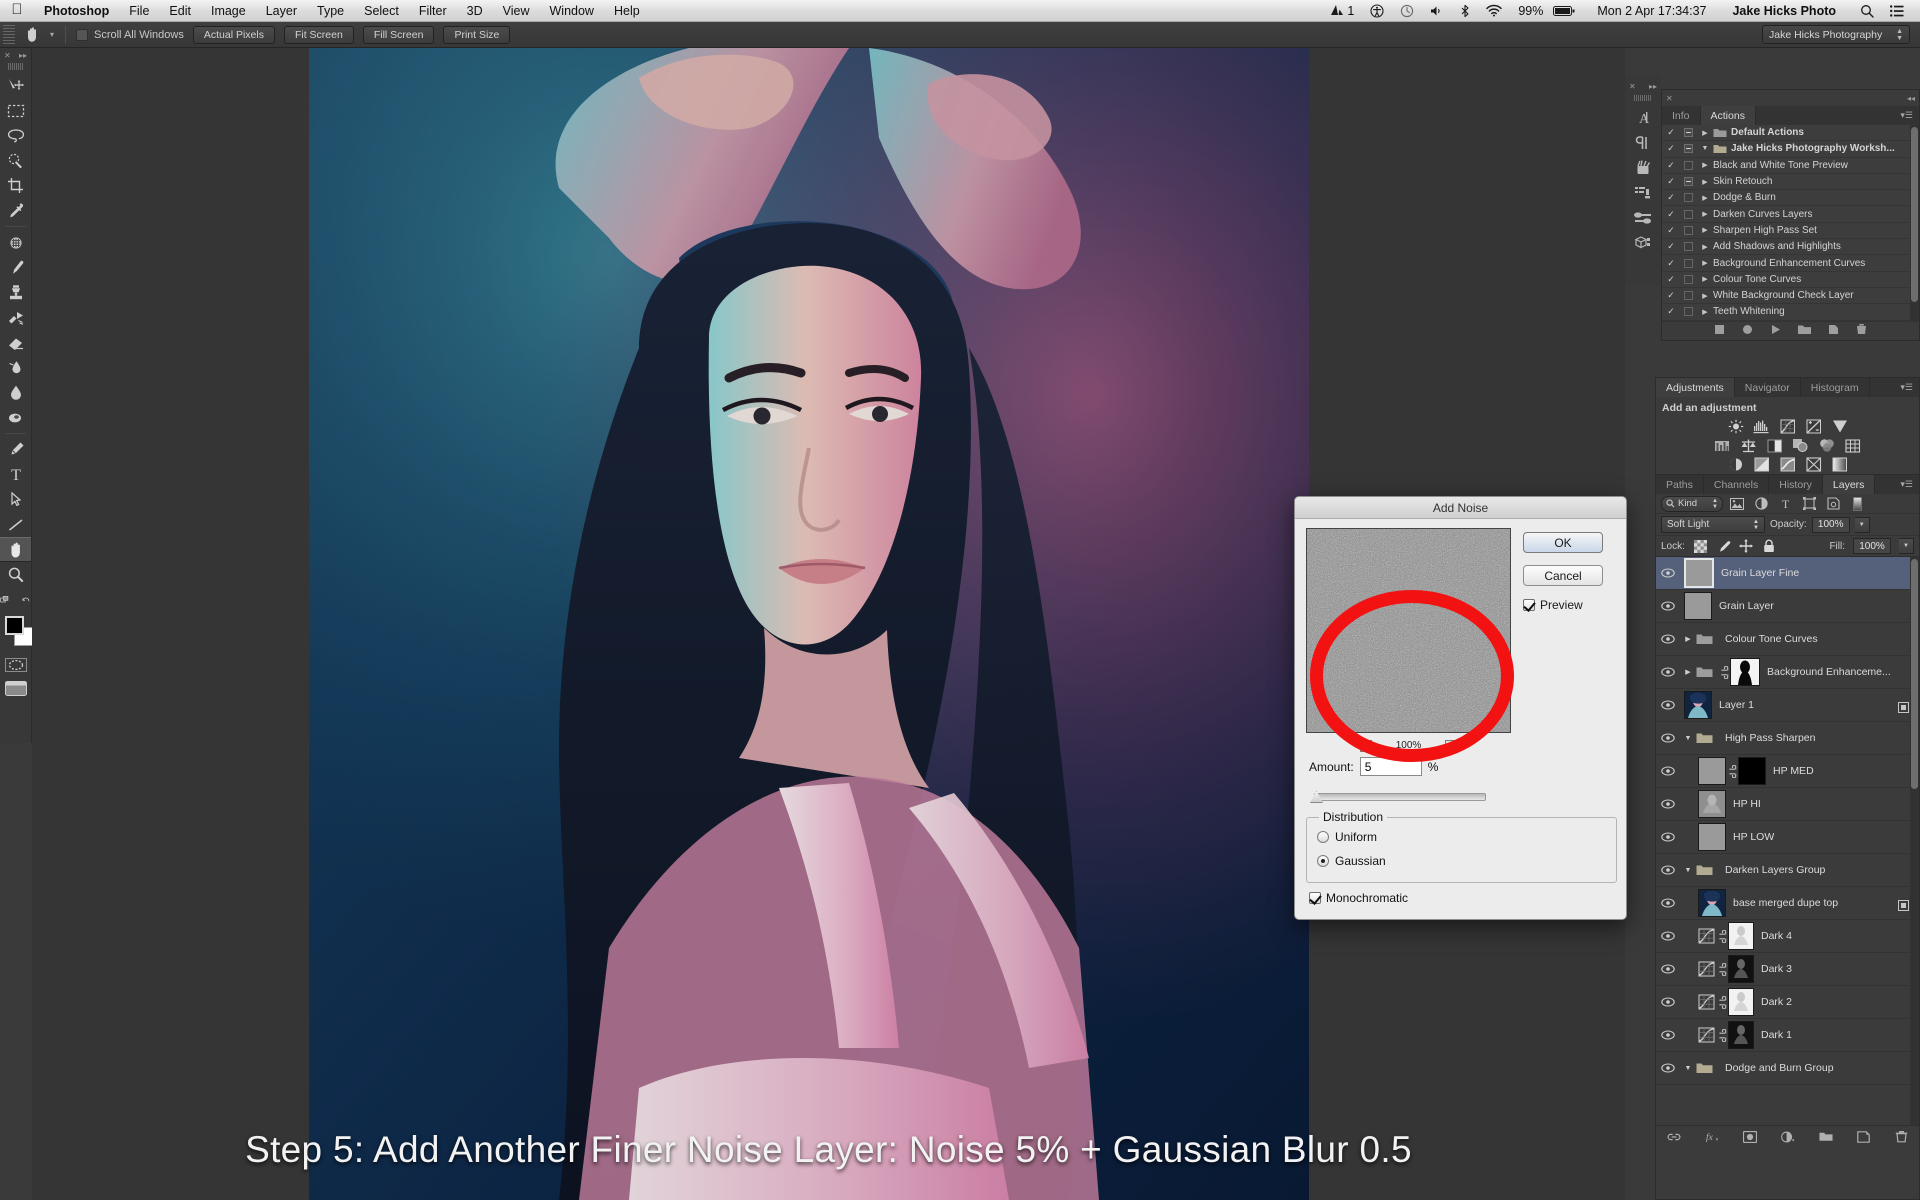 This screenshot has height=1200, width=1920. Describe the element at coordinates (1790, 247) in the screenshot. I see `action-row: ✓ ▶ Add Shadows and Highlights` at that location.